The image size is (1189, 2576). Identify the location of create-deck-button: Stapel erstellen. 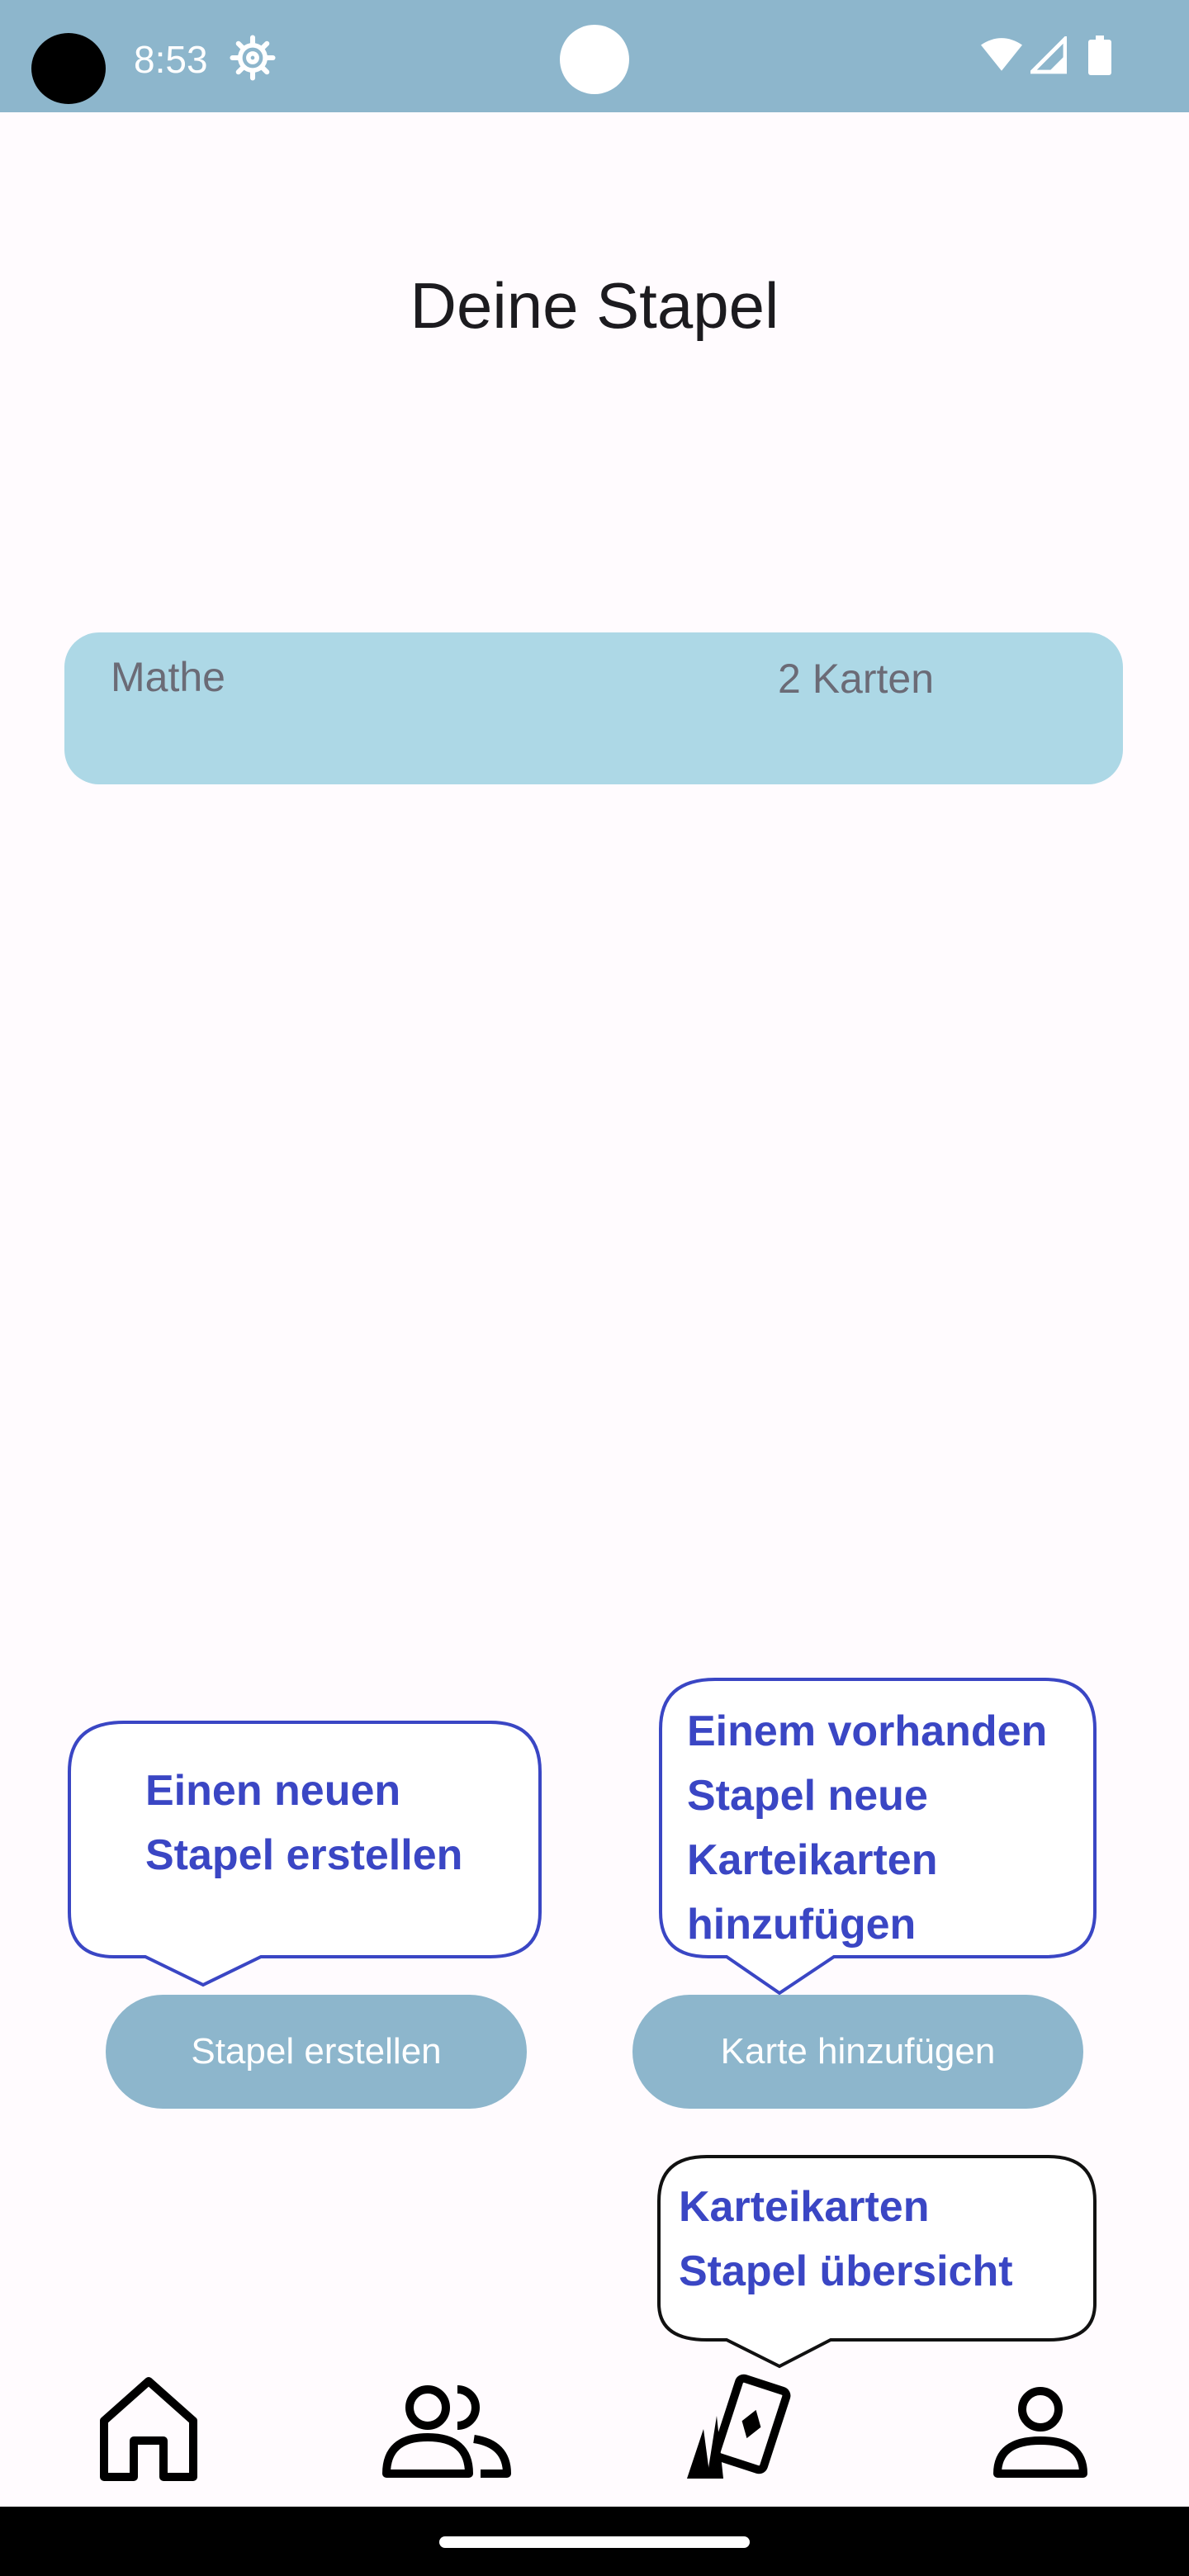
(316, 2052).